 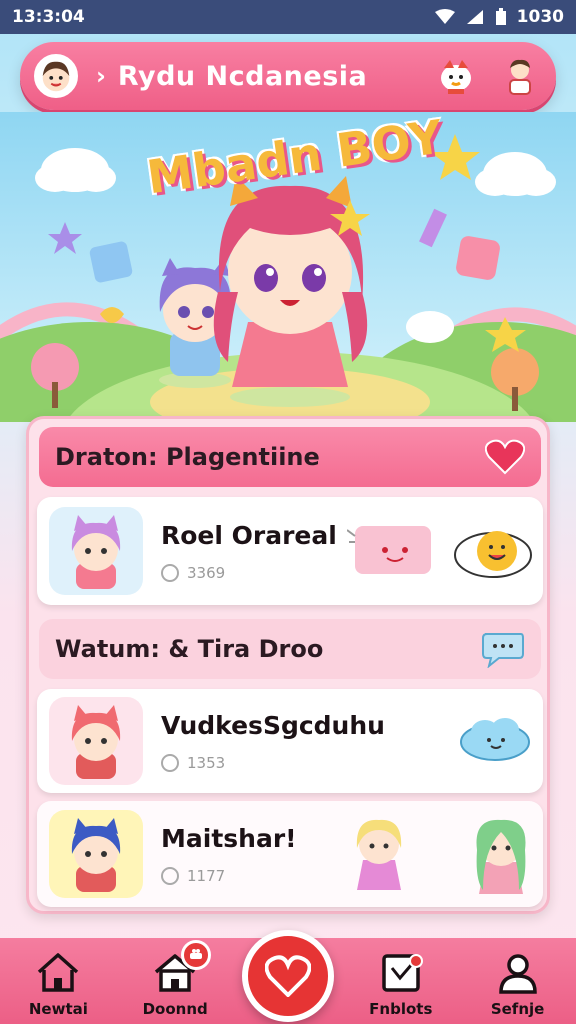 What do you see at coordinates (58, 1009) in the screenshot?
I see `nav-label: Newtai` at bounding box center [58, 1009].